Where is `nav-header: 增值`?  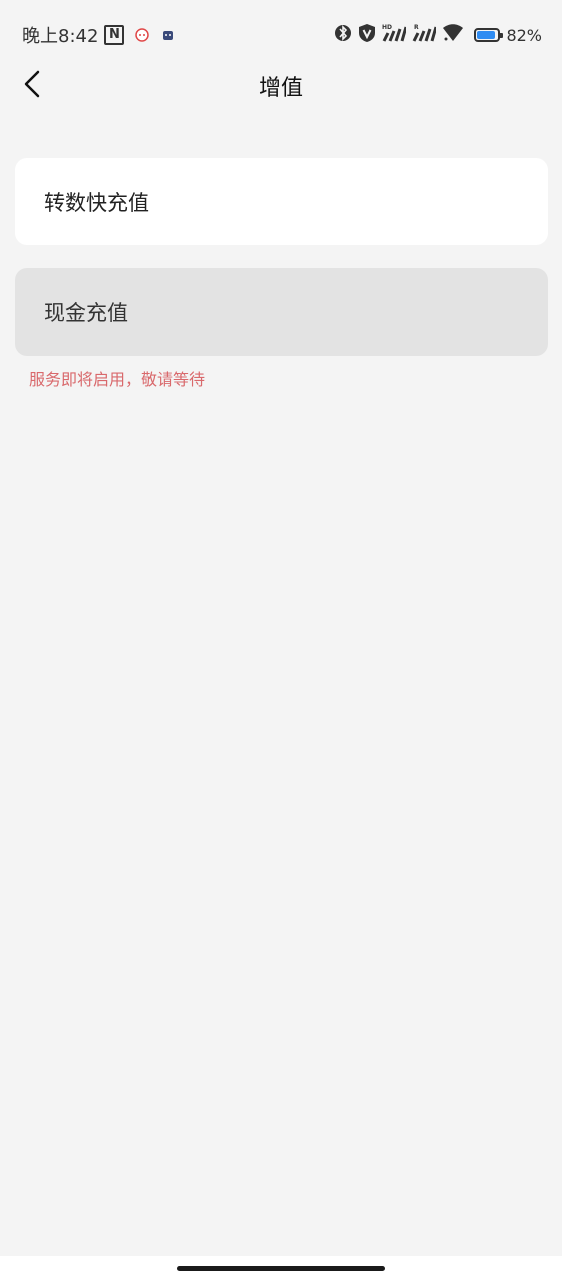
nav-header: 增值 is located at coordinates (281, 85).